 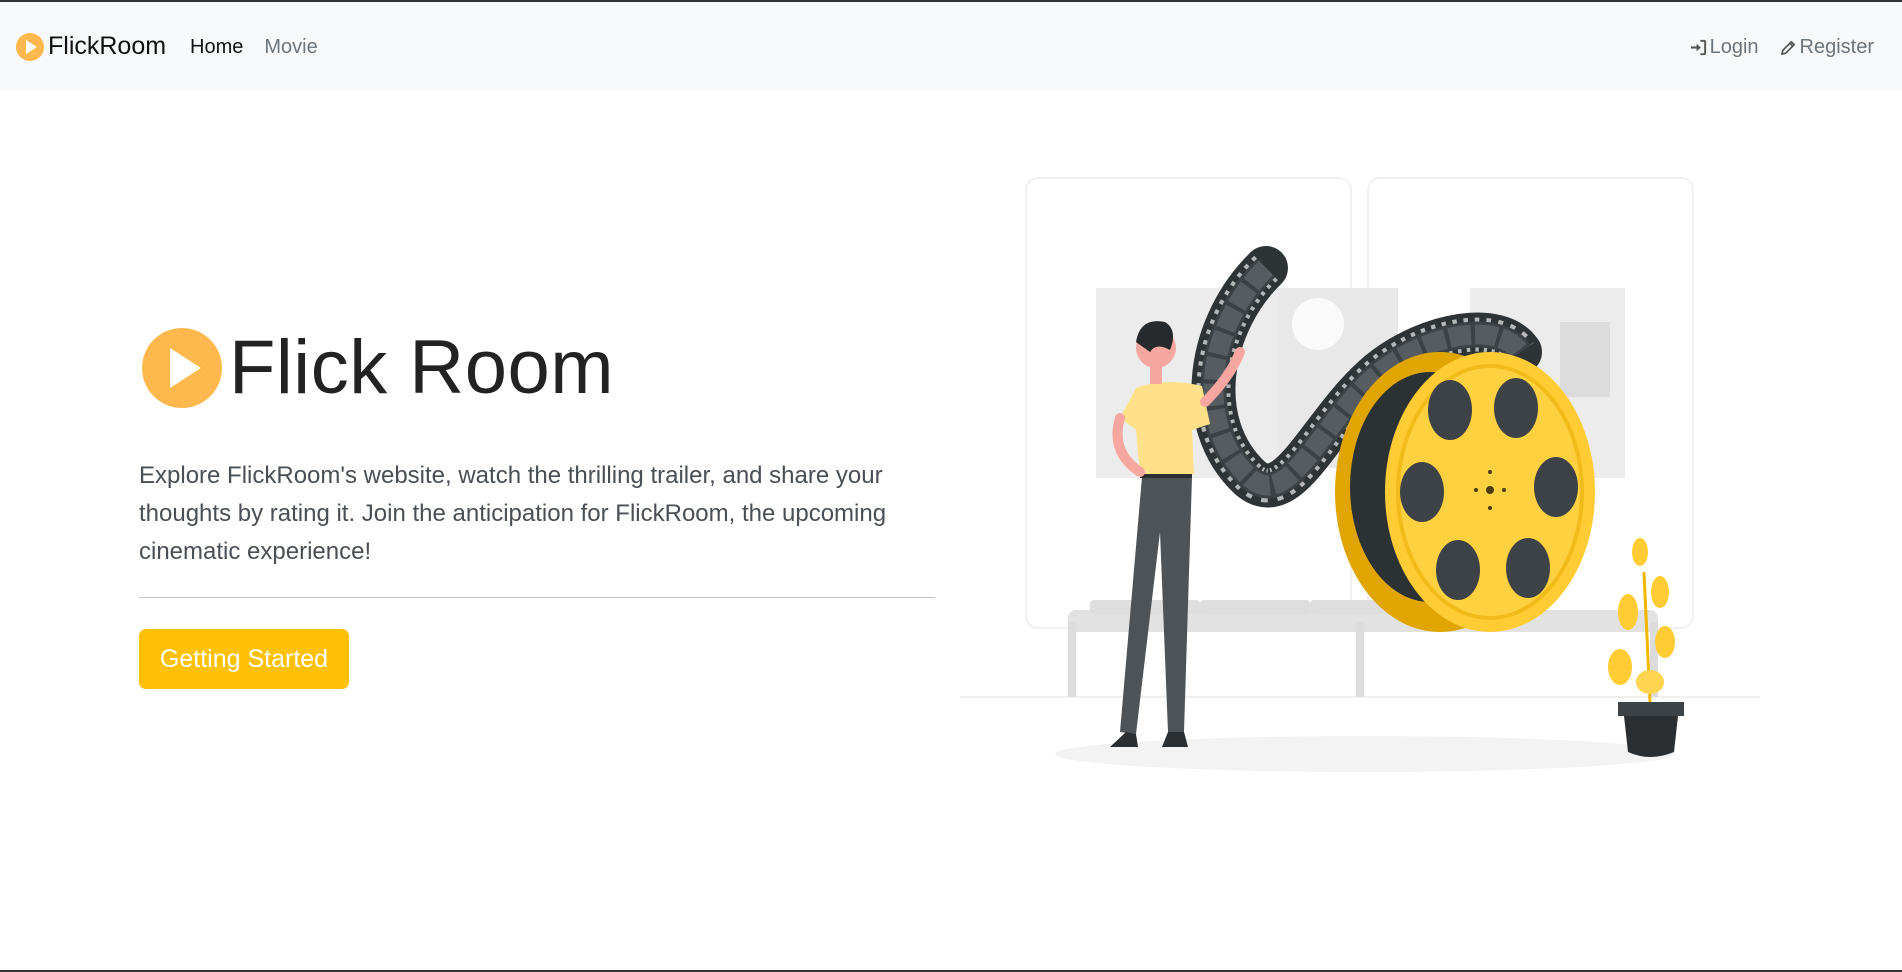 I want to click on login-link: Login, so click(x=1724, y=47).